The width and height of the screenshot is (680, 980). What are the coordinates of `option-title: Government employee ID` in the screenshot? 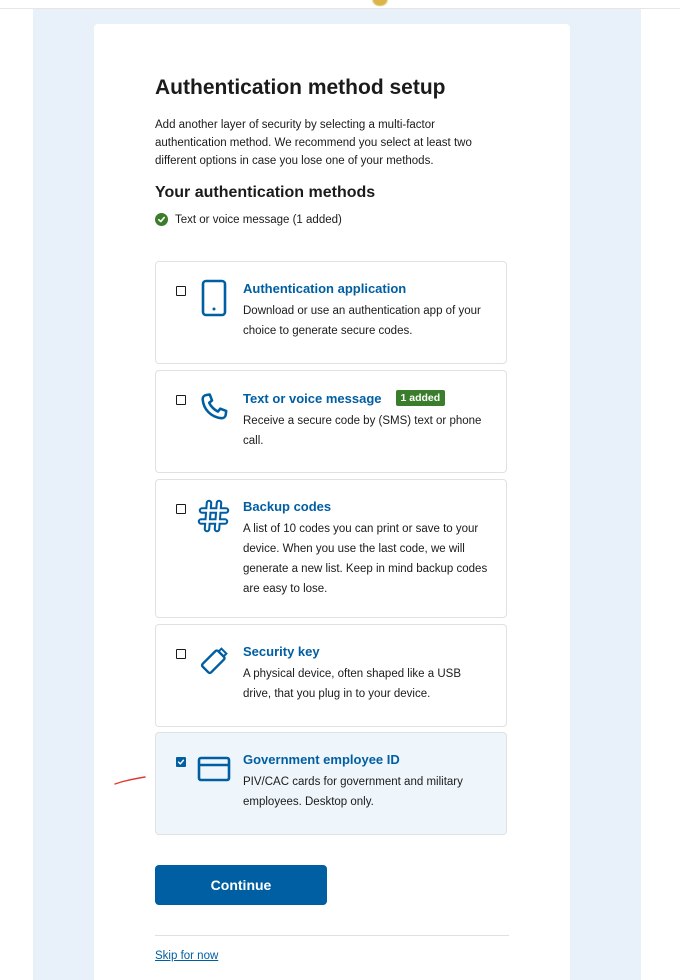 It's located at (367, 759).